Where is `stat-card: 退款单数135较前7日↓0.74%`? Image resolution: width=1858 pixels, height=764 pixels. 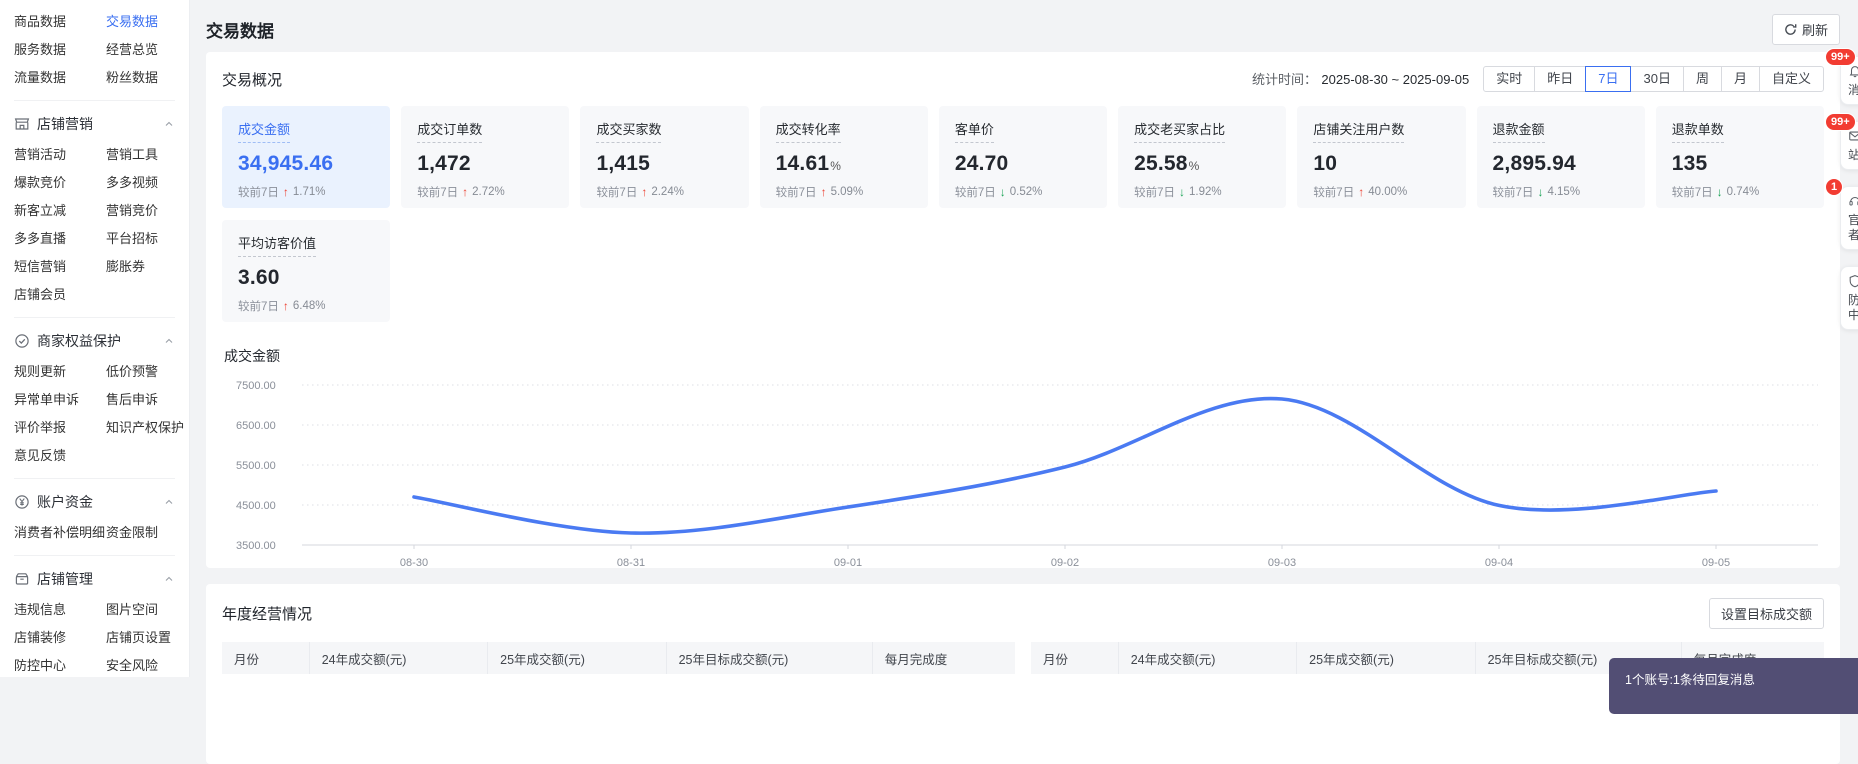
stat-card: 退款单数135较前7日↓0.74% is located at coordinates (1740, 157).